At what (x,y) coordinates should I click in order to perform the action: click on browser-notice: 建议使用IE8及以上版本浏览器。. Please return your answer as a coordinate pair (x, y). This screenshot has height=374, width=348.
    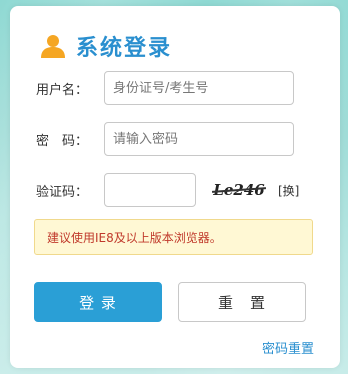
    Looking at the image, I should click on (173, 237).